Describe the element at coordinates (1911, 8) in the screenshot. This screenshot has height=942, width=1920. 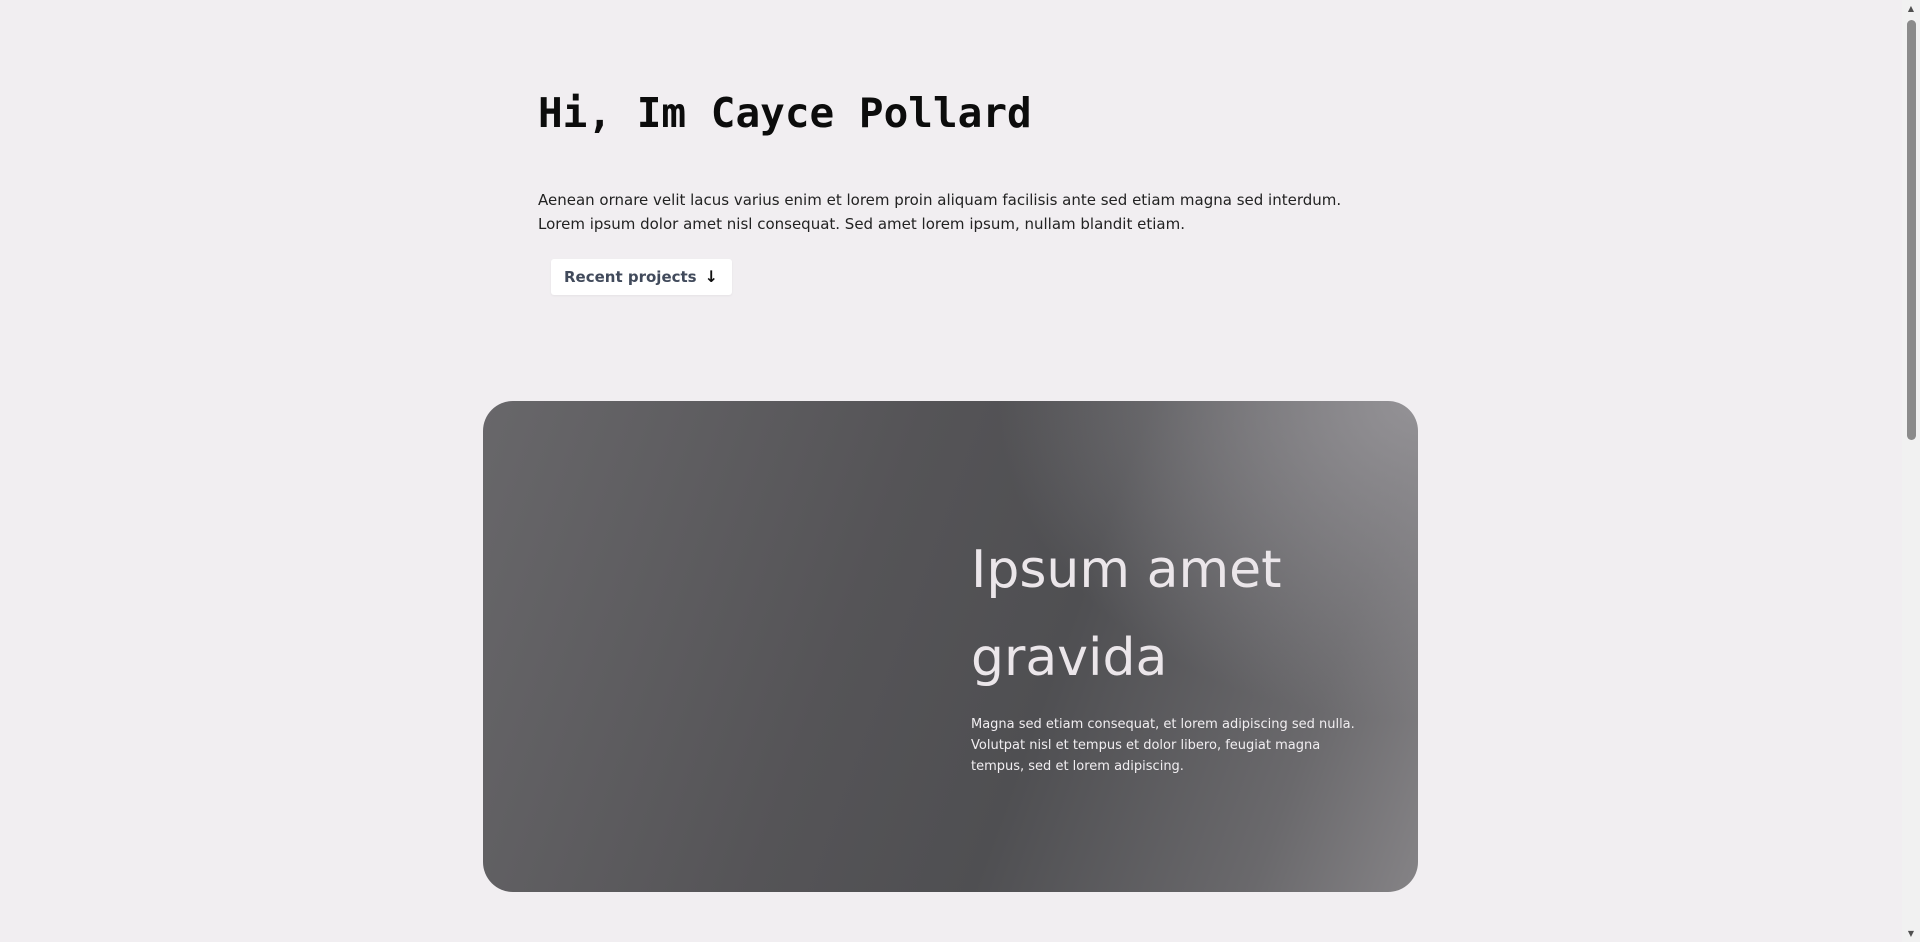
I see `scroll-up-icon: ▲` at that location.